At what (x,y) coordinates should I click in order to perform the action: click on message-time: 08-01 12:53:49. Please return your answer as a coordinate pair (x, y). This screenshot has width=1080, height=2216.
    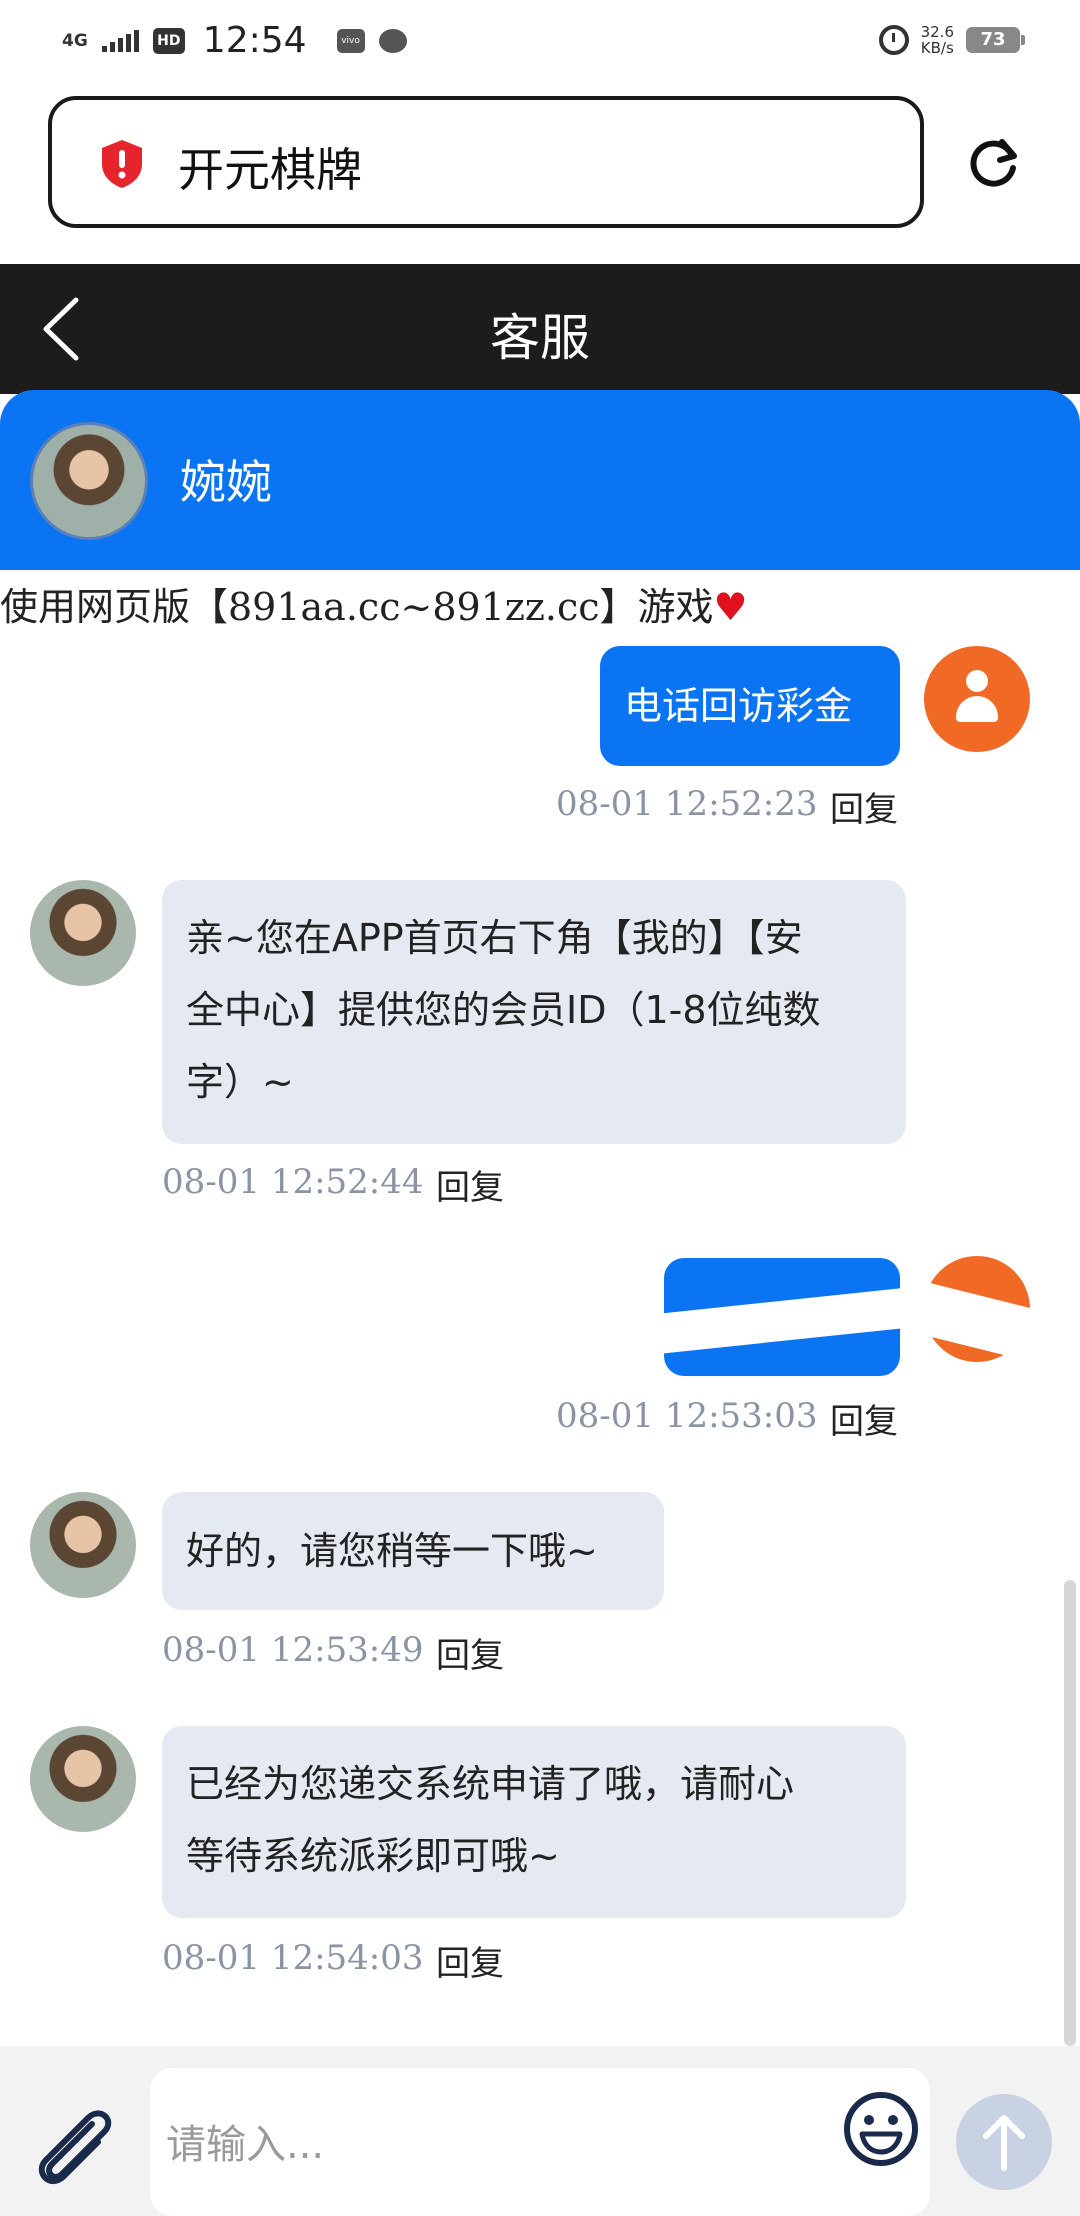
    Looking at the image, I should click on (293, 1650).